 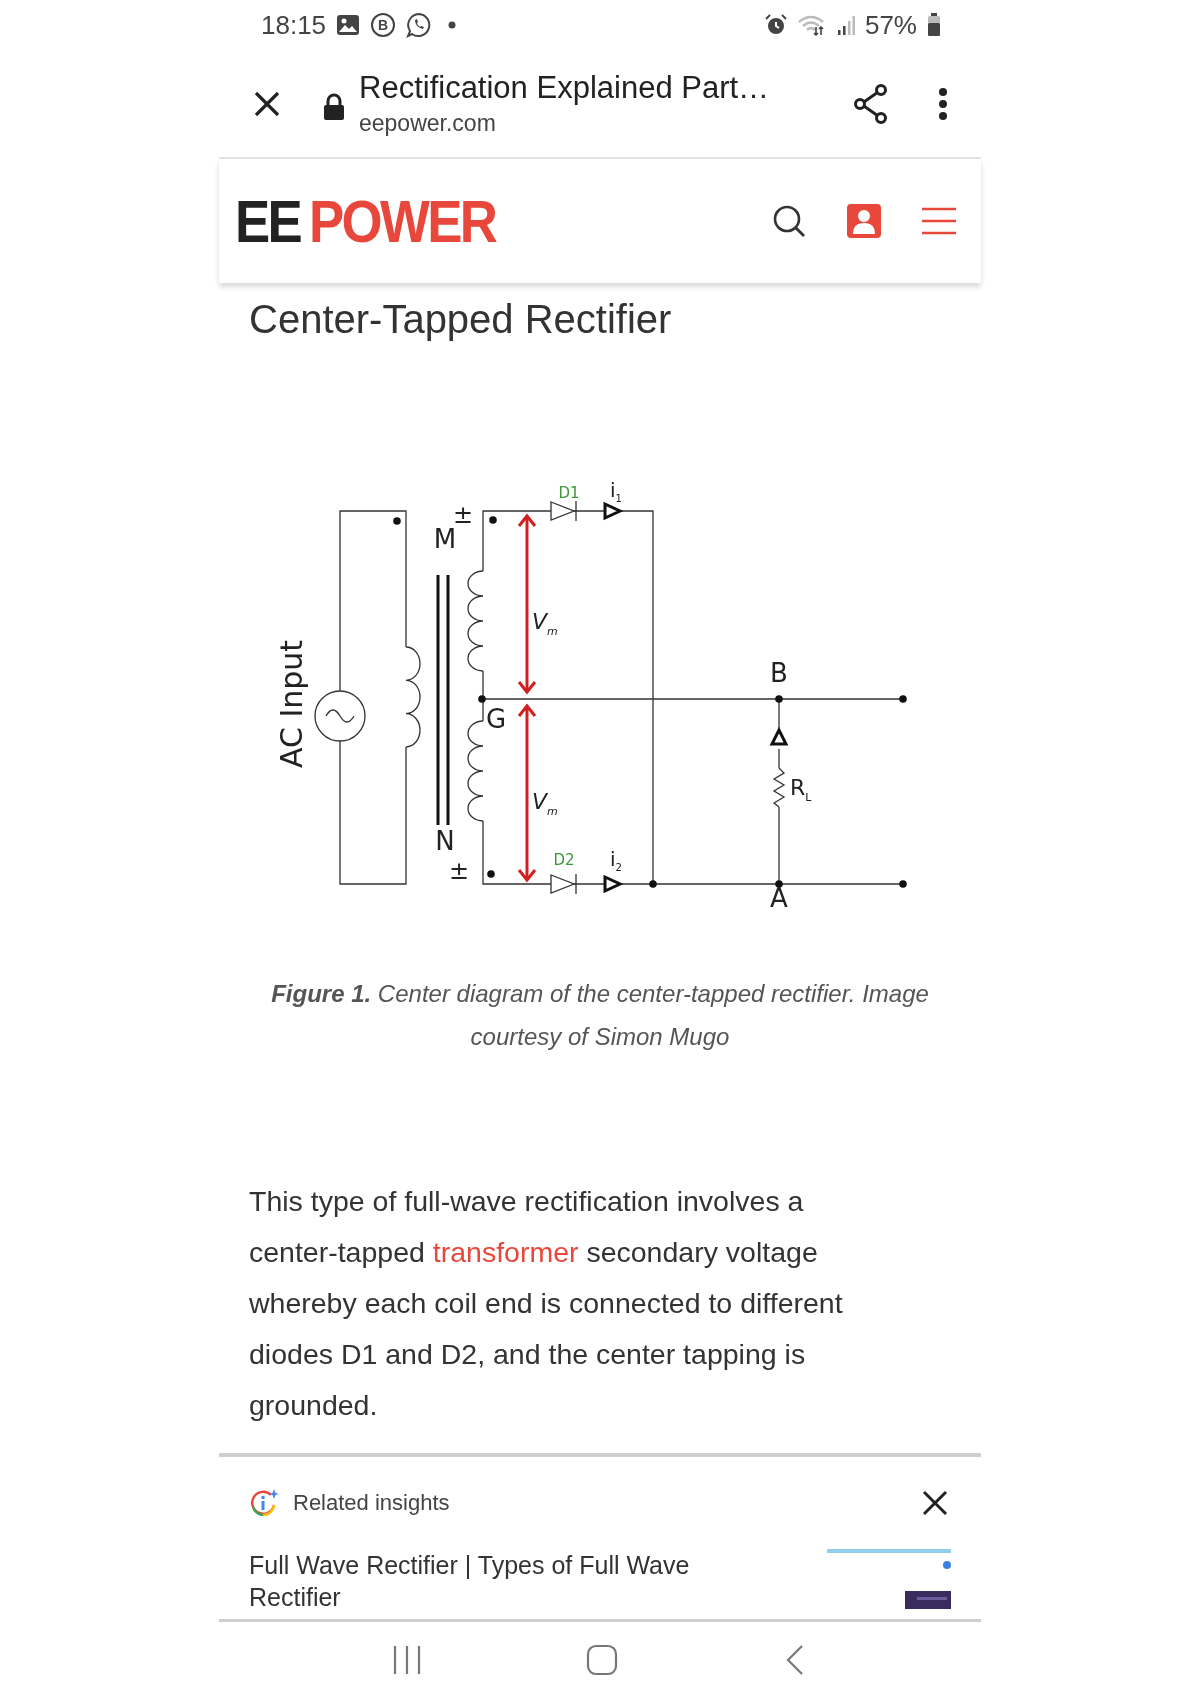 What do you see at coordinates (775, 25) in the screenshot?
I see `alarm-icon` at bounding box center [775, 25].